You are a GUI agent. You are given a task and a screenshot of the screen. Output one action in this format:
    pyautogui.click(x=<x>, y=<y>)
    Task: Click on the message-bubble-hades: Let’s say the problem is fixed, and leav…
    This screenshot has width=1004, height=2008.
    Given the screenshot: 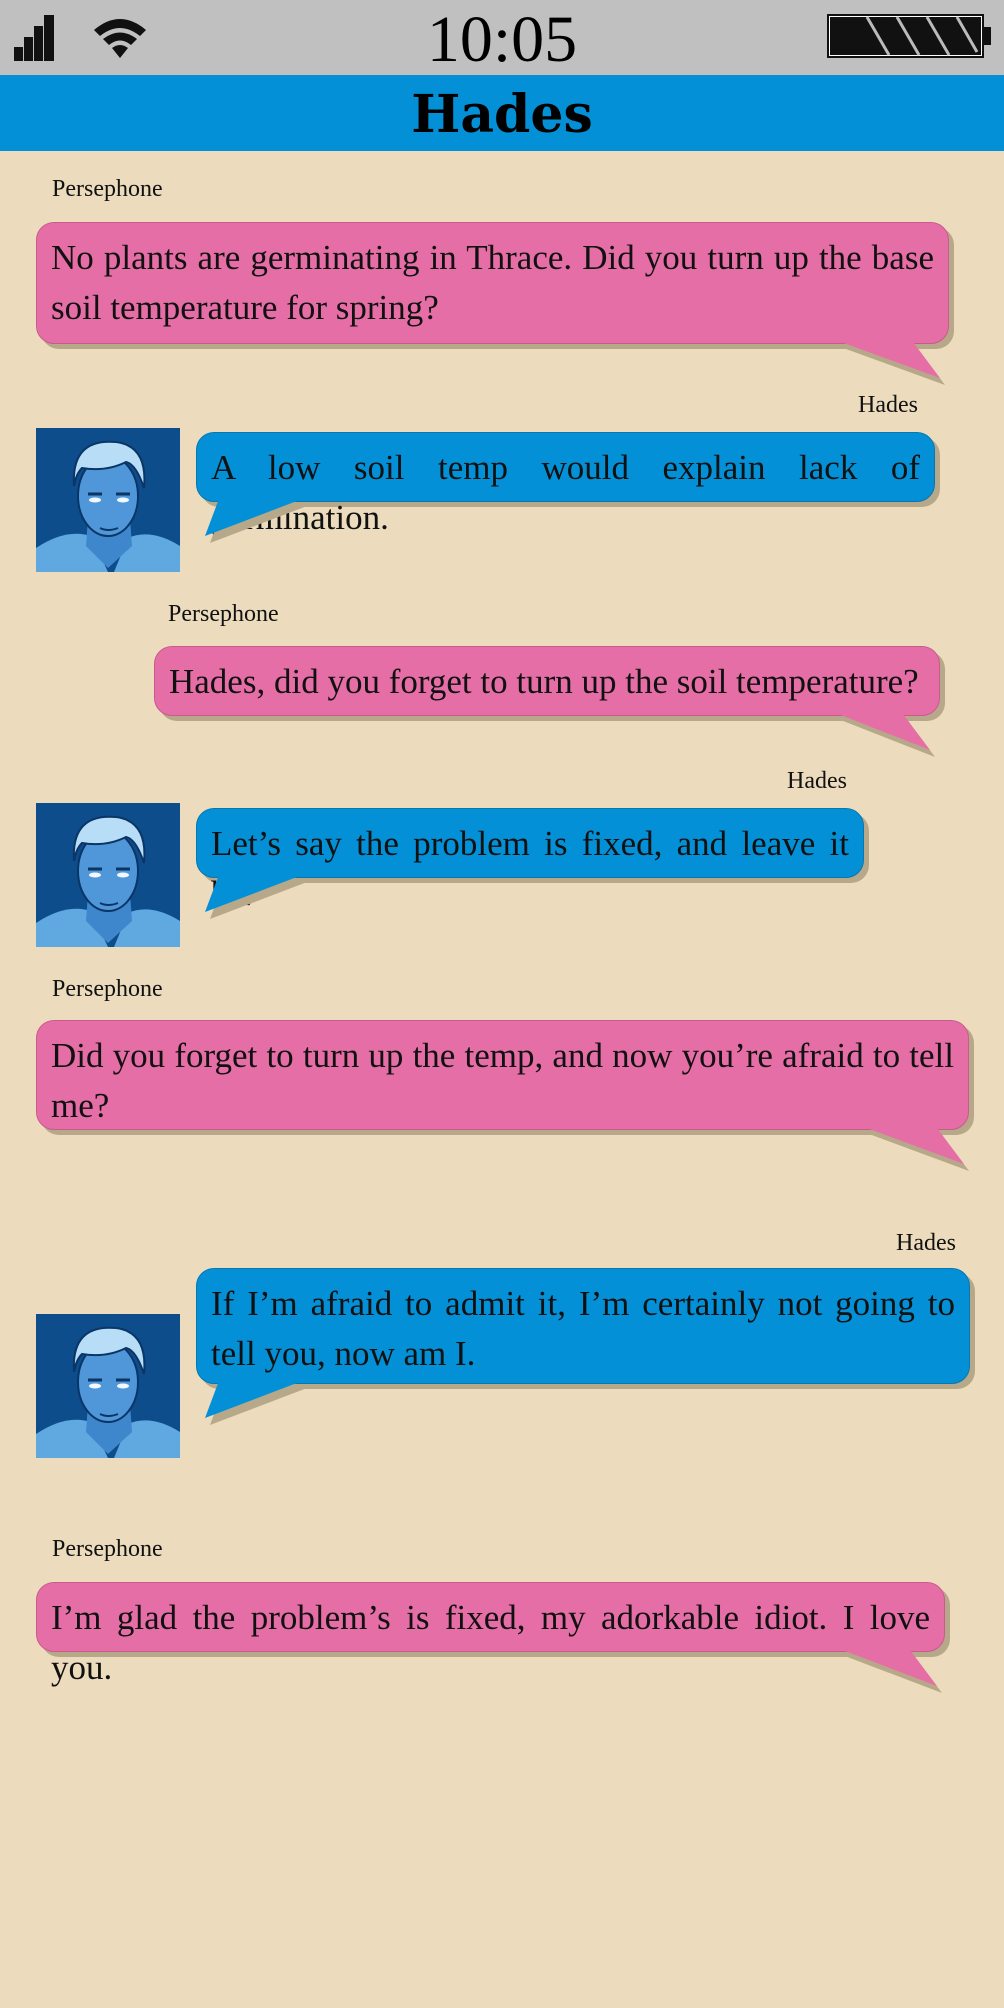 What is the action you would take?
    pyautogui.click(x=530, y=860)
    